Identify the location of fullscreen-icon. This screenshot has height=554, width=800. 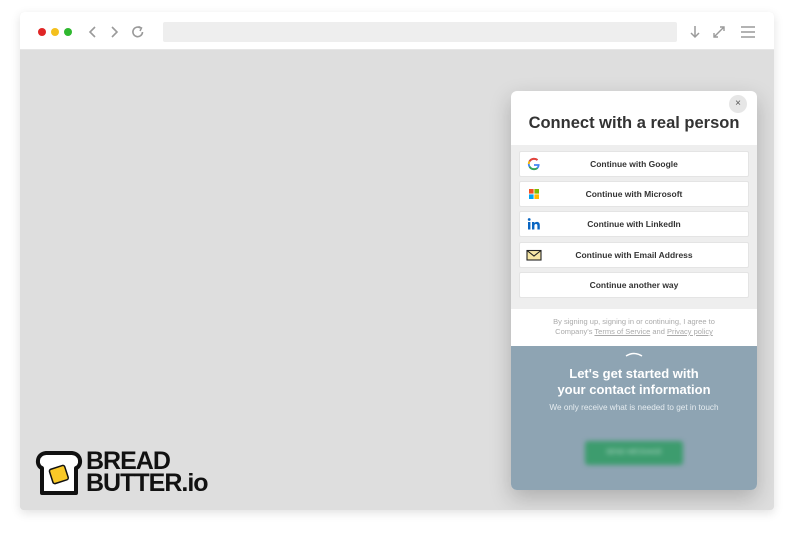
(719, 32).